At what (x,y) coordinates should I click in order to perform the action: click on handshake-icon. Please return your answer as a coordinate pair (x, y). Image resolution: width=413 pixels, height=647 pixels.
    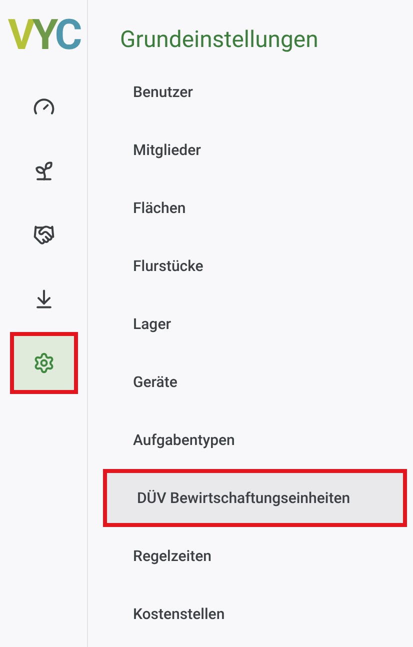
    Looking at the image, I should click on (43, 235).